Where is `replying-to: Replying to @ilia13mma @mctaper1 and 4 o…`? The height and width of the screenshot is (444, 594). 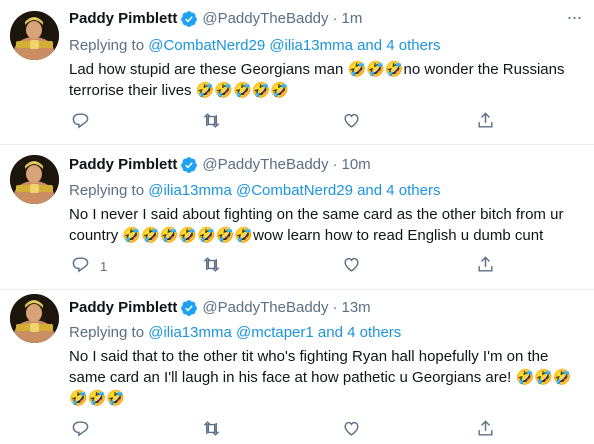 replying-to: Replying to @ilia13mma @mctaper1 and 4 o… is located at coordinates (235, 333).